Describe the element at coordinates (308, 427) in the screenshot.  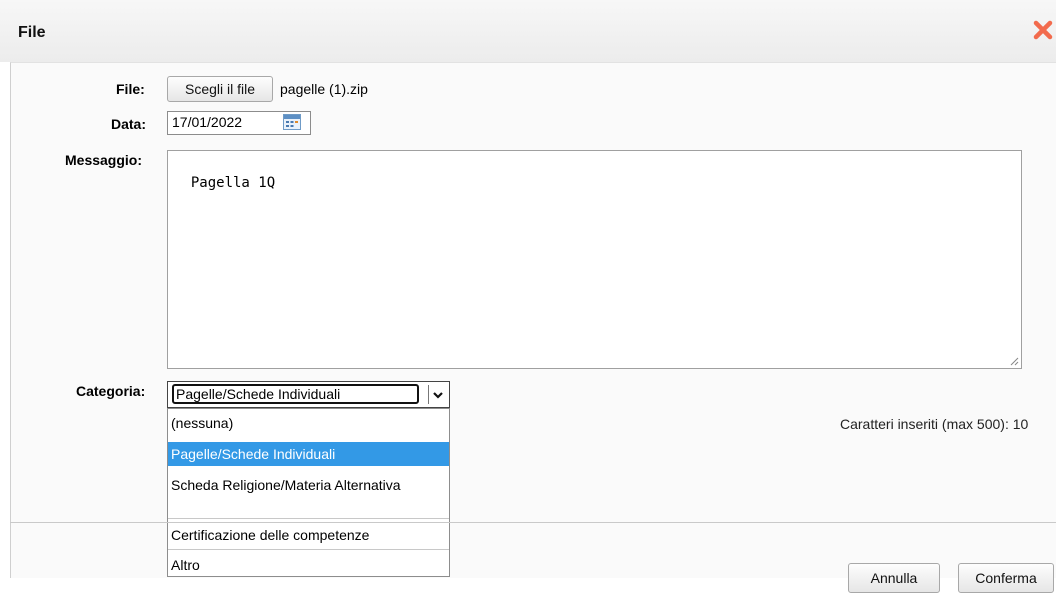
I see `category-option-none: (nessuna)` at that location.